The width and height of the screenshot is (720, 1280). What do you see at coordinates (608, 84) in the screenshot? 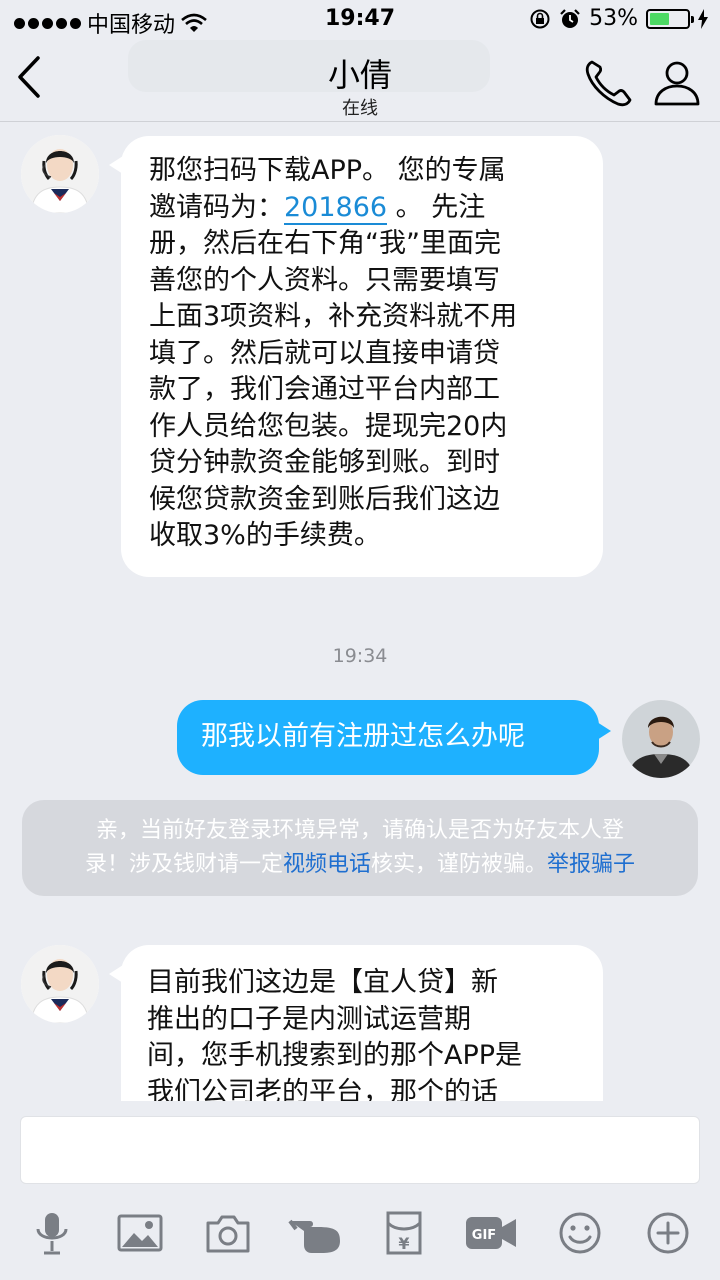
I see `phone-icon` at bounding box center [608, 84].